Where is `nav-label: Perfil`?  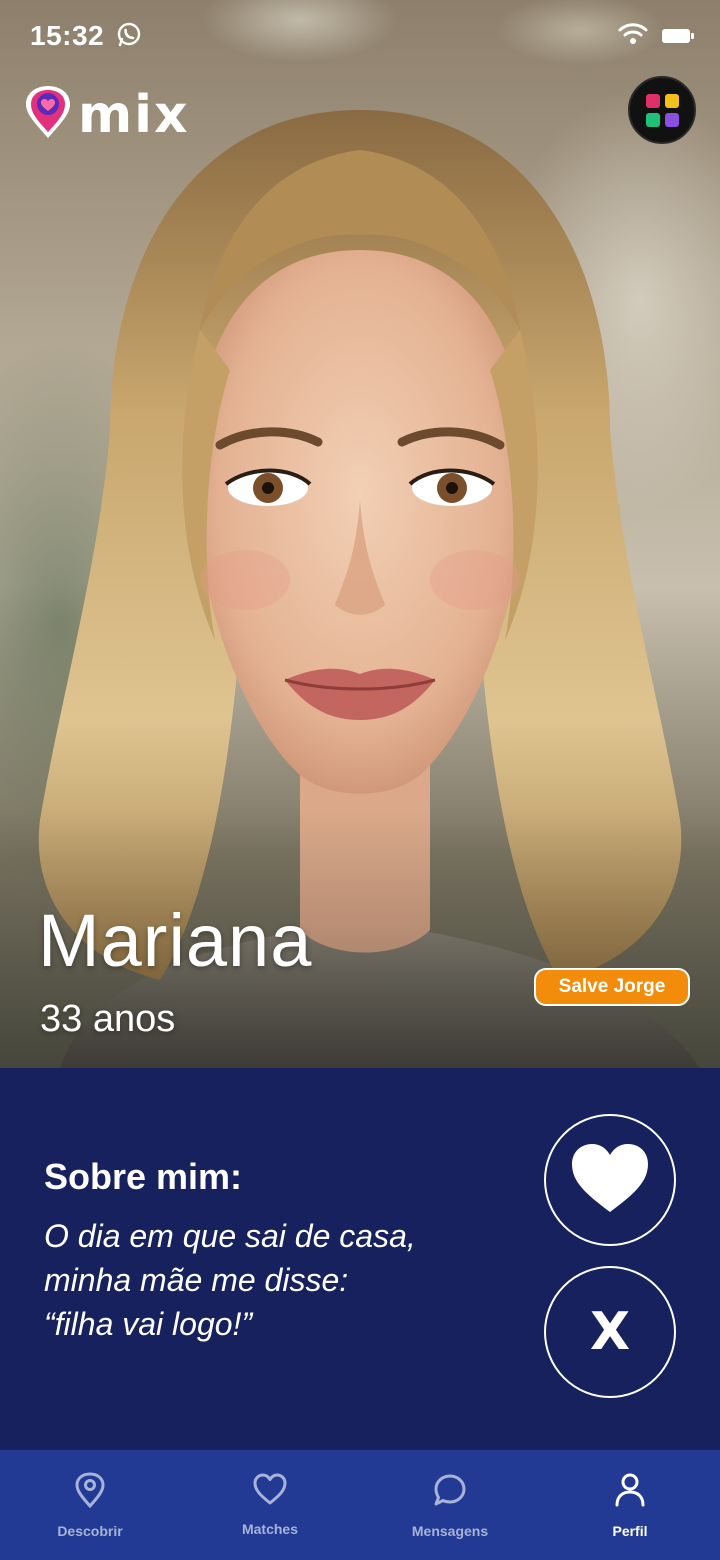 nav-label: Perfil is located at coordinates (630, 1531).